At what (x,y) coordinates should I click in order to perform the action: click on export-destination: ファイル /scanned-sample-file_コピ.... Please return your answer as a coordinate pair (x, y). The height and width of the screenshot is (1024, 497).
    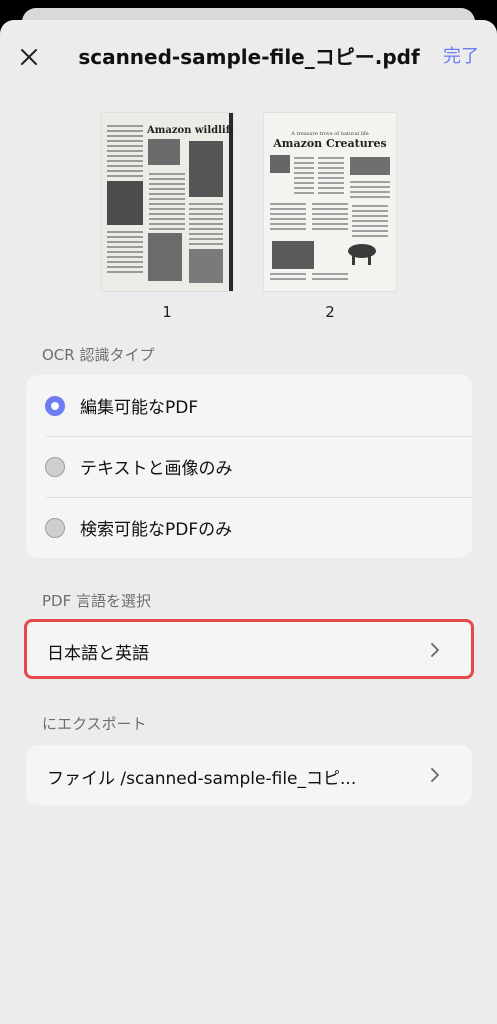
    Looking at the image, I should click on (249, 775).